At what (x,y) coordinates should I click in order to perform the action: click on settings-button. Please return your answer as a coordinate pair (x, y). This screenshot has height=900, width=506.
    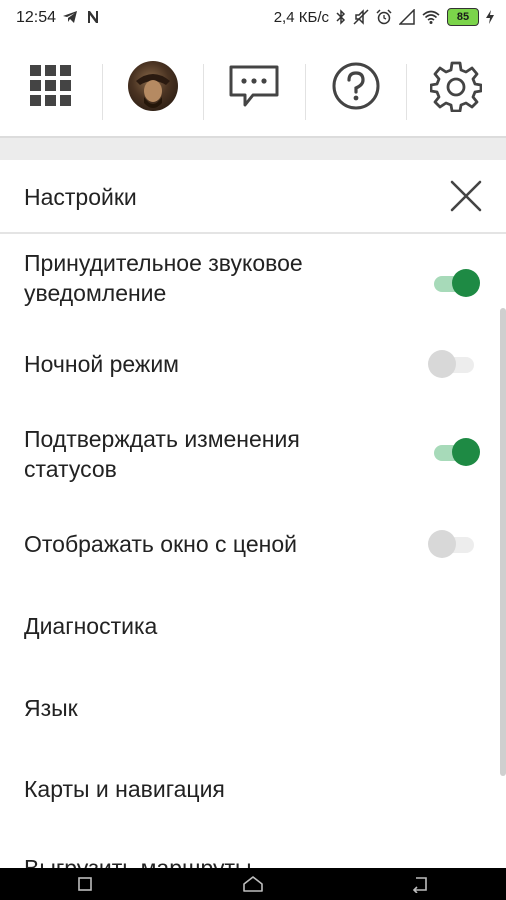
    Looking at the image, I should click on (456, 86).